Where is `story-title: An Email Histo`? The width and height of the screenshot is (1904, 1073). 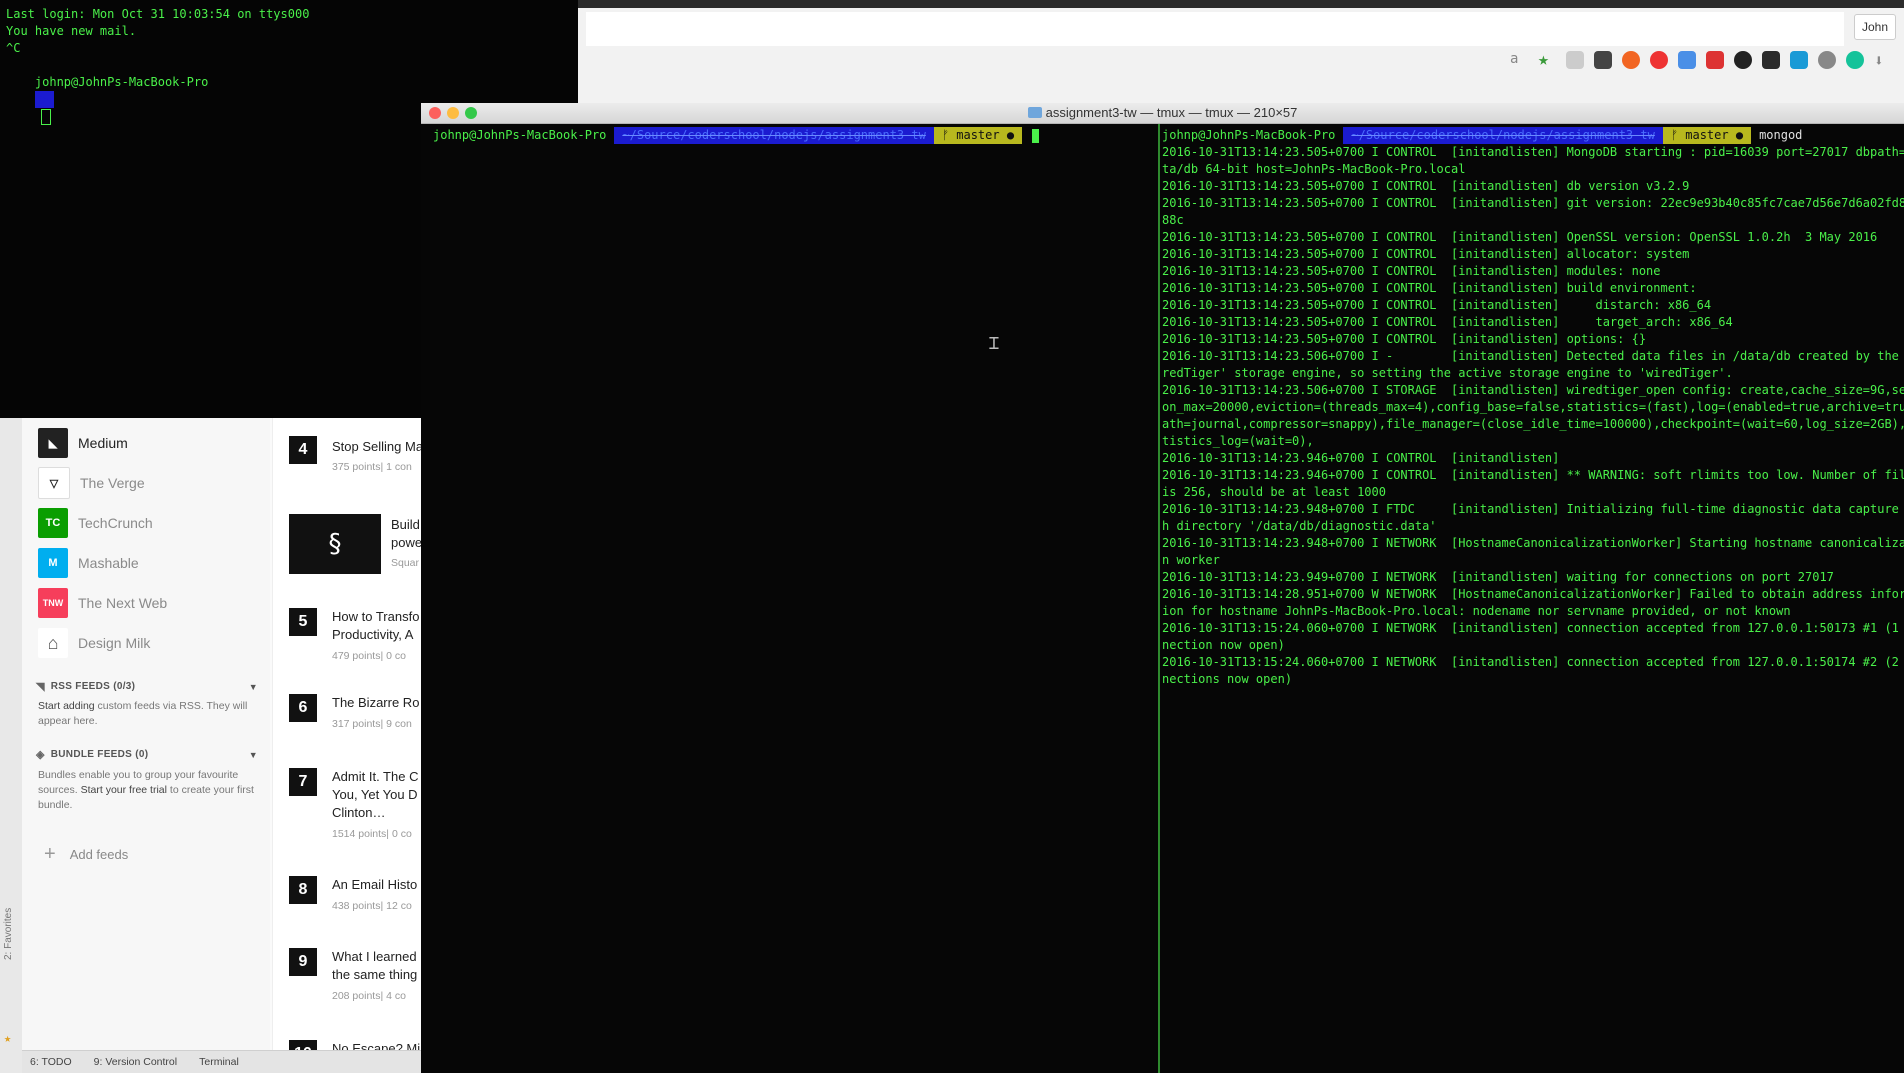 story-title: An Email Histo is located at coordinates (374, 885).